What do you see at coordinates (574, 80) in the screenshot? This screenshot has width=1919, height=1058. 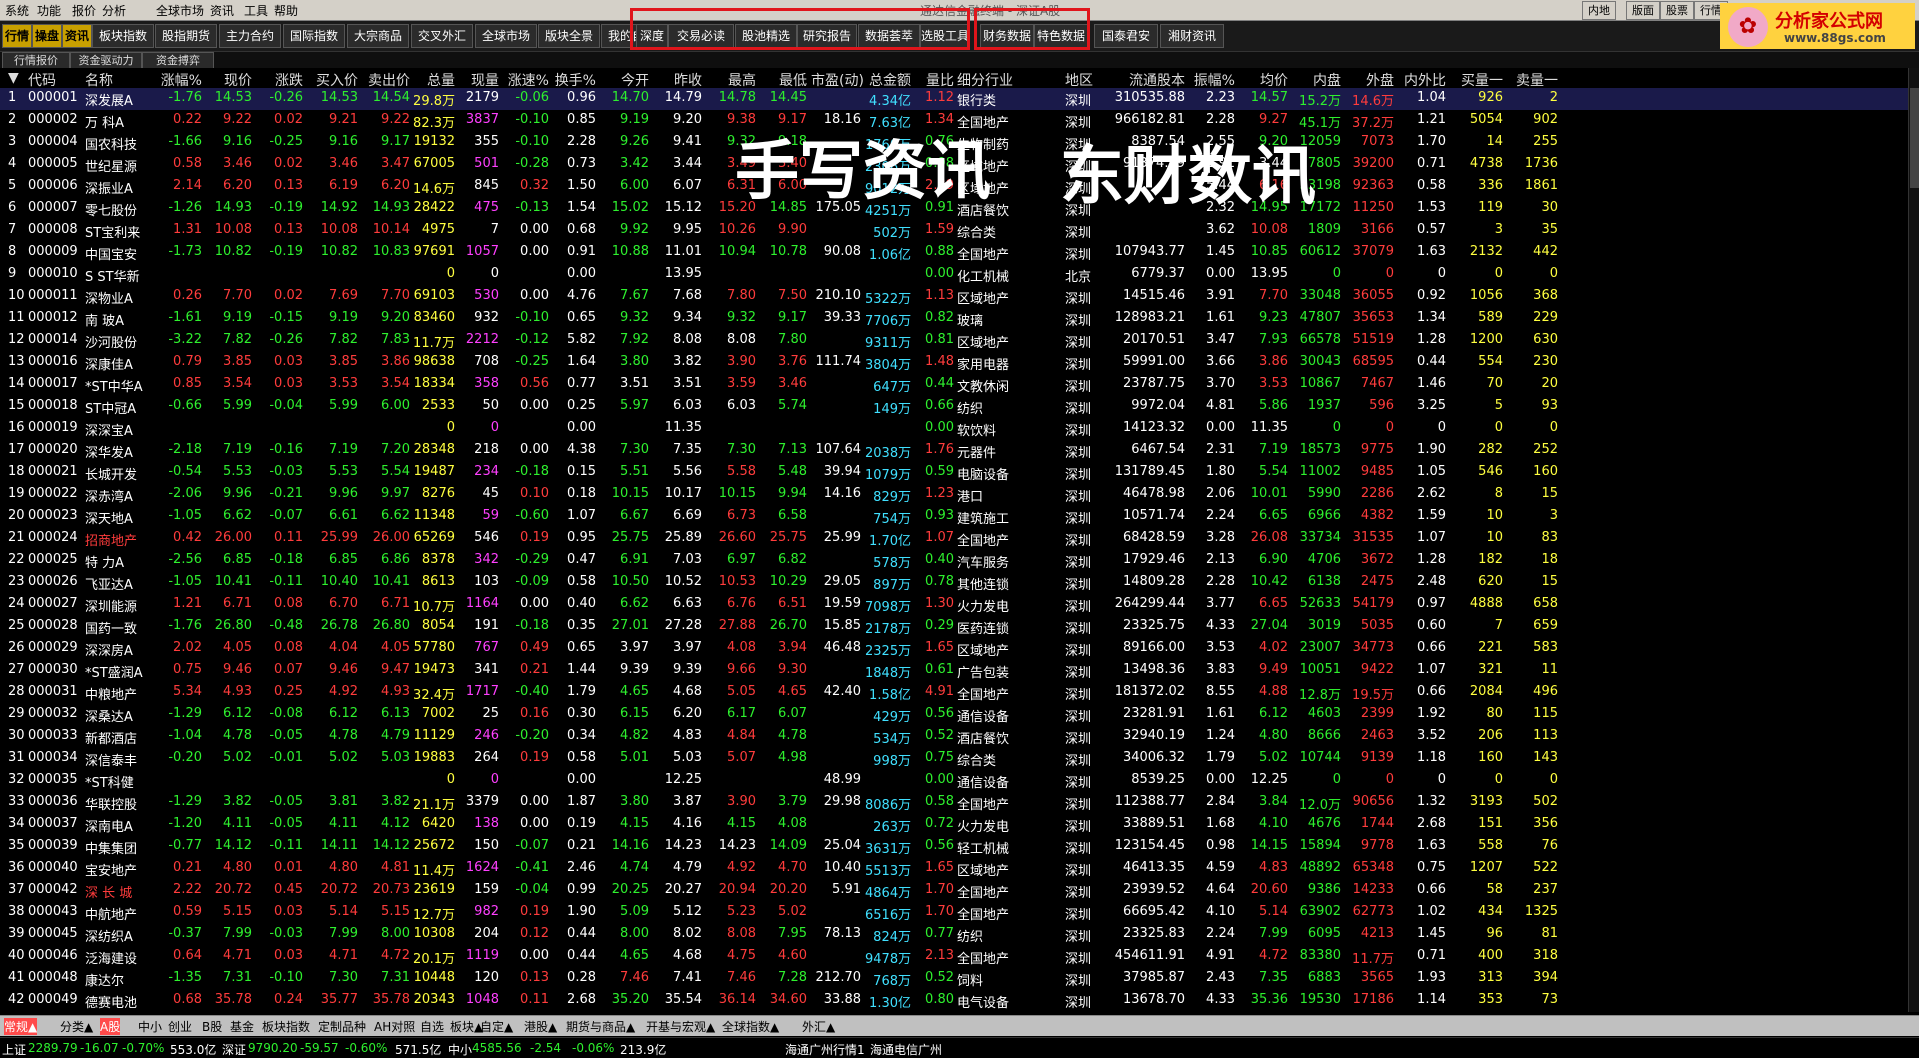 I see `column-header-11: 换手%` at bounding box center [574, 80].